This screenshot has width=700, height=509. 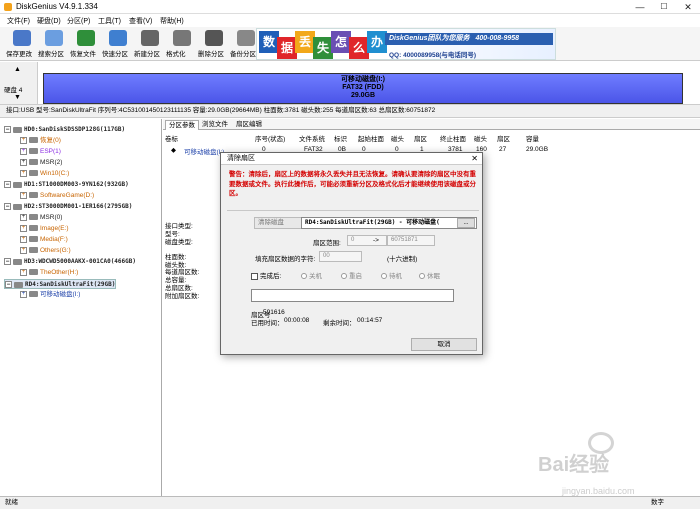 I want to click on range-from-input: 0, so click(x=367, y=240).